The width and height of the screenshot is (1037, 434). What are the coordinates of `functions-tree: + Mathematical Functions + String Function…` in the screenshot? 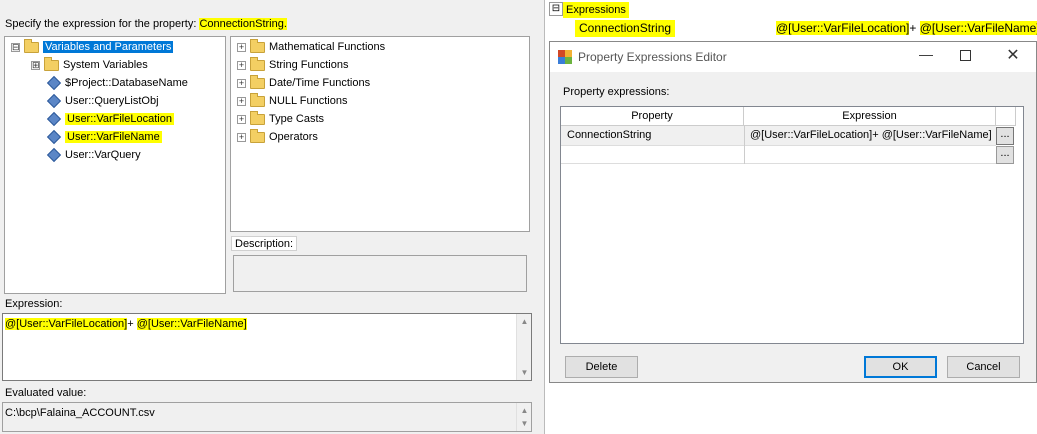 It's located at (380, 134).